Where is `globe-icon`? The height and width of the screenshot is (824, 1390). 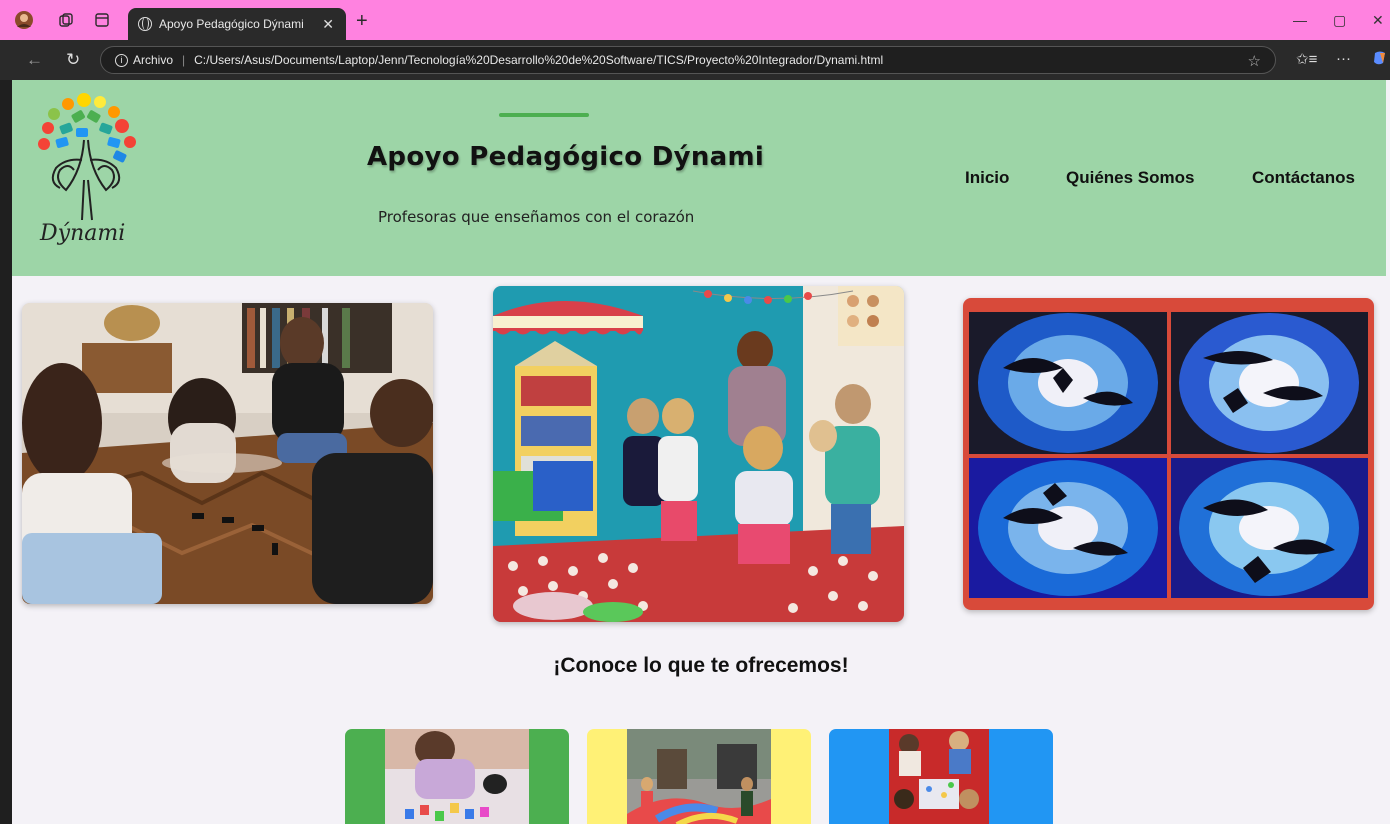 globe-icon is located at coordinates (145, 24).